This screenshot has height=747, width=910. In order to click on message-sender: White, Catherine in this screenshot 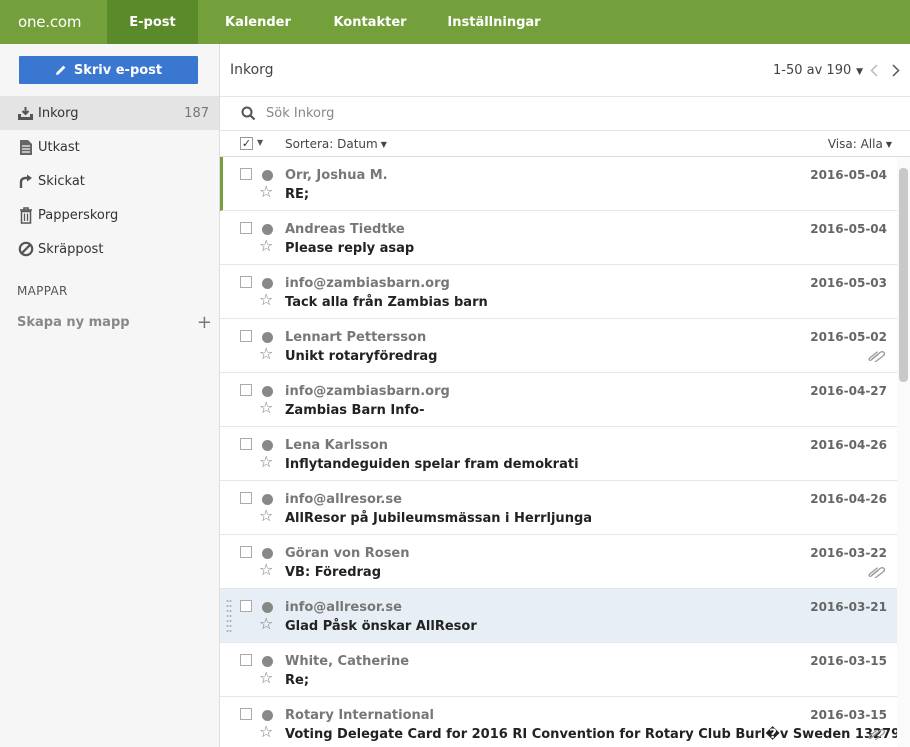, I will do `click(347, 661)`.